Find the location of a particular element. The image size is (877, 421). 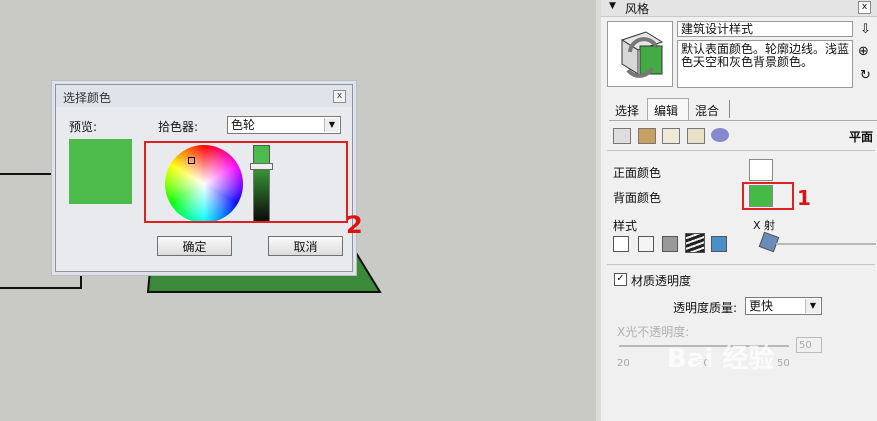

picker-select: 色轮 ▼ is located at coordinates (284, 125).